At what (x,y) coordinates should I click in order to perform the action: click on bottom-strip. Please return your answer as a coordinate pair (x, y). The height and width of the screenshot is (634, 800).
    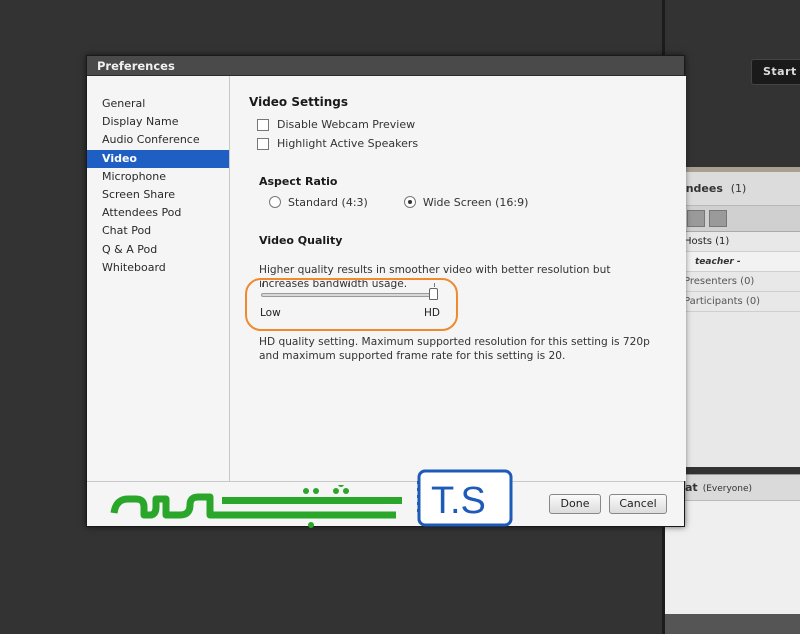
    Looking at the image, I should click on (732, 624).